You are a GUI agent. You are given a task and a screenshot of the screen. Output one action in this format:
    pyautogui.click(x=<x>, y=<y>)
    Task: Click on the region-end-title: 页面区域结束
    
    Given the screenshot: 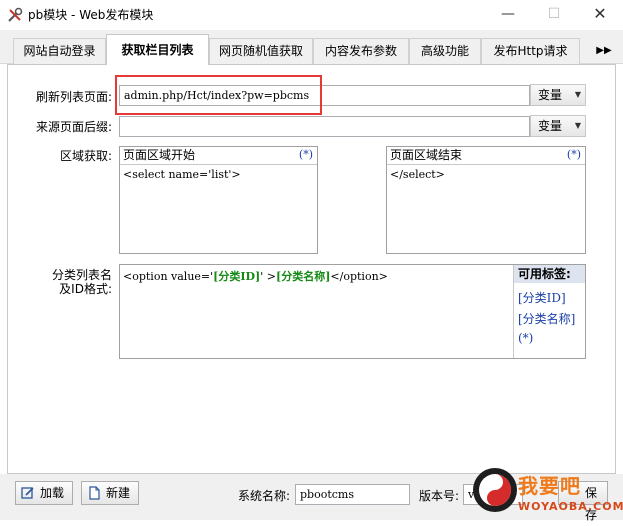 What is the action you would take?
    pyautogui.click(x=426, y=155)
    